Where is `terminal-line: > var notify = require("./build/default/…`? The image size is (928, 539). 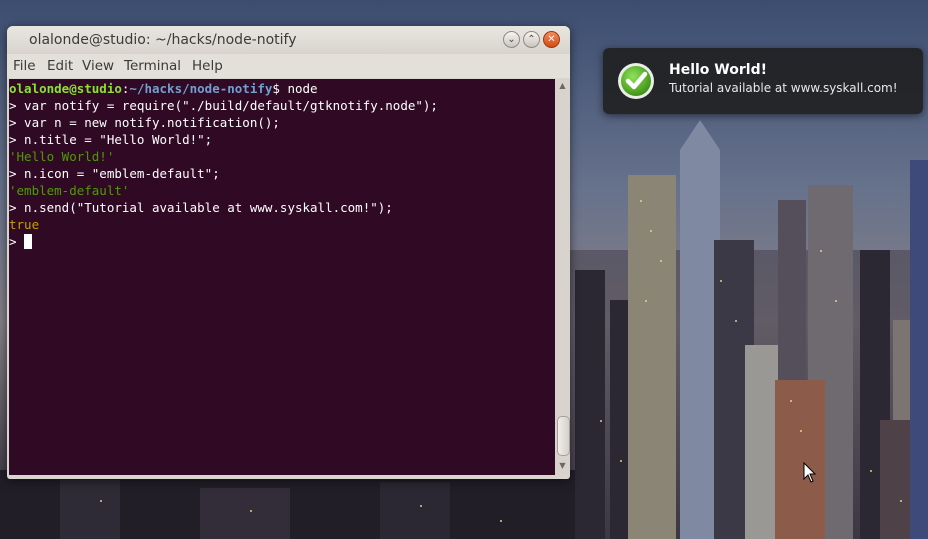
terminal-line: > var notify = require("./build/default/… is located at coordinates (223, 105).